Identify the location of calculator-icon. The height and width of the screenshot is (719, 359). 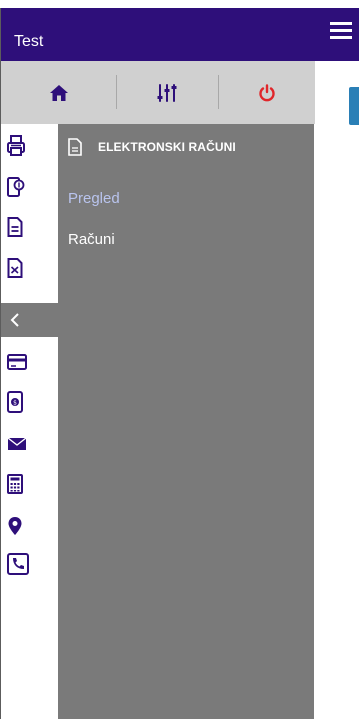
(15, 484).